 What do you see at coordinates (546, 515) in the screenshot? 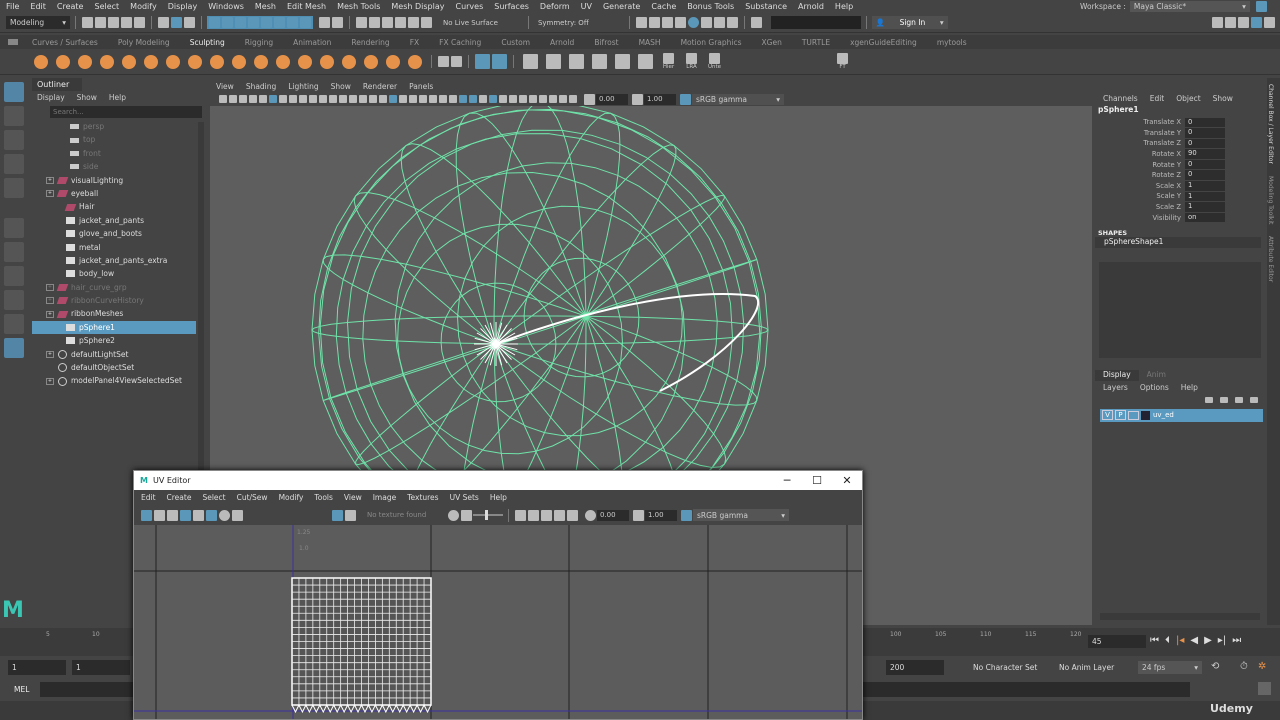
I see `rotate-uv-icon` at bounding box center [546, 515].